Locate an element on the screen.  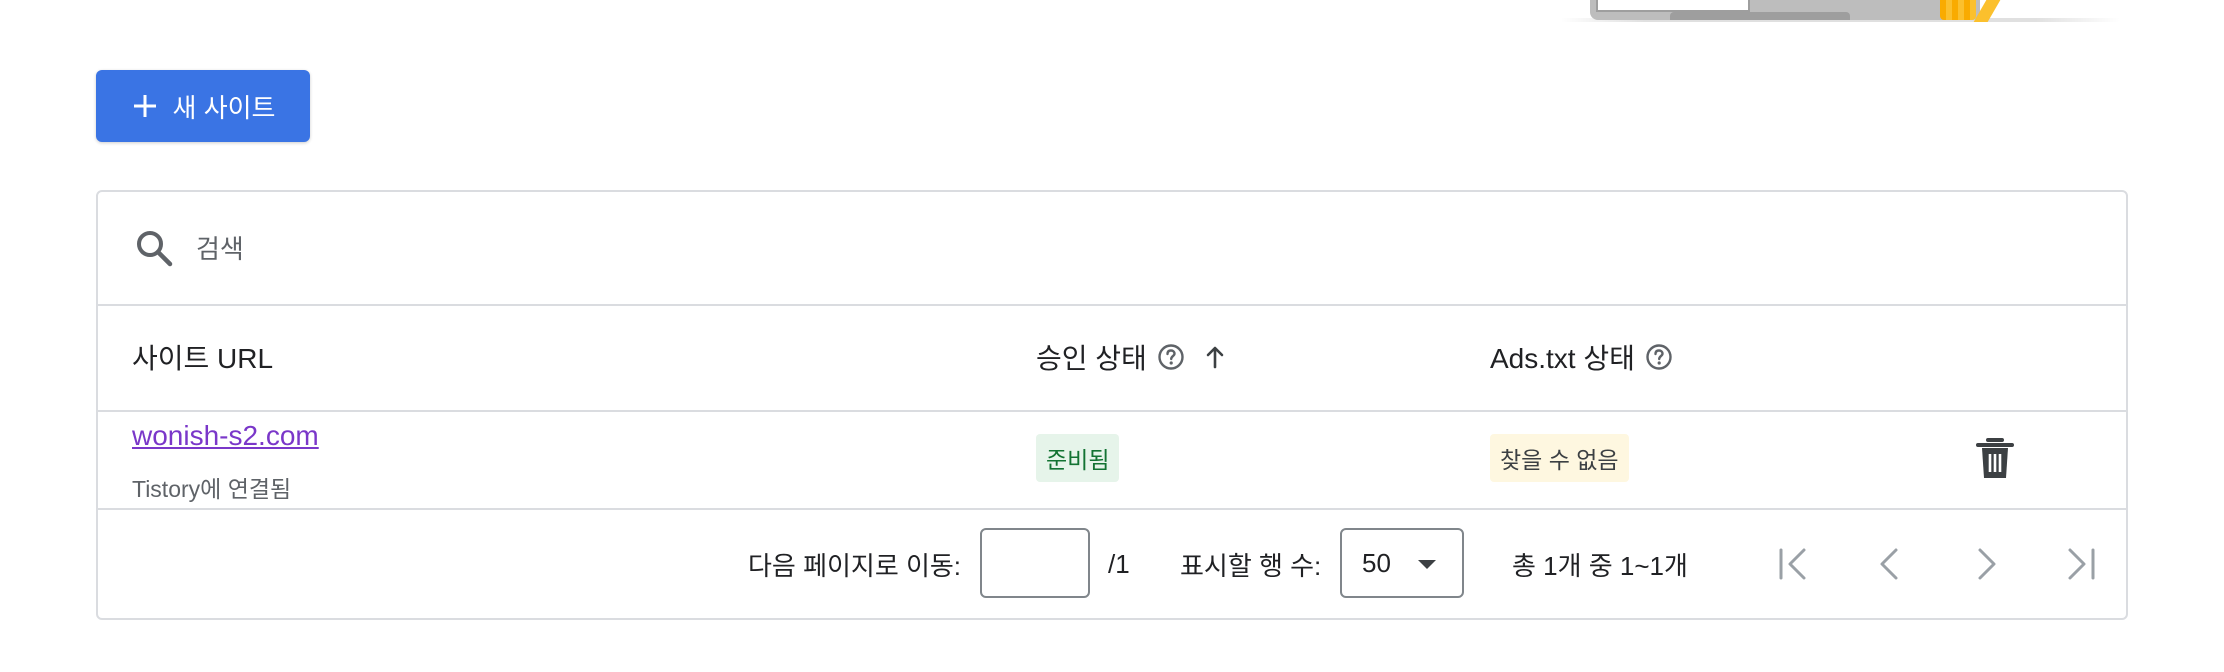
approval-status-badge: 준비됨 is located at coordinates (1078, 458).